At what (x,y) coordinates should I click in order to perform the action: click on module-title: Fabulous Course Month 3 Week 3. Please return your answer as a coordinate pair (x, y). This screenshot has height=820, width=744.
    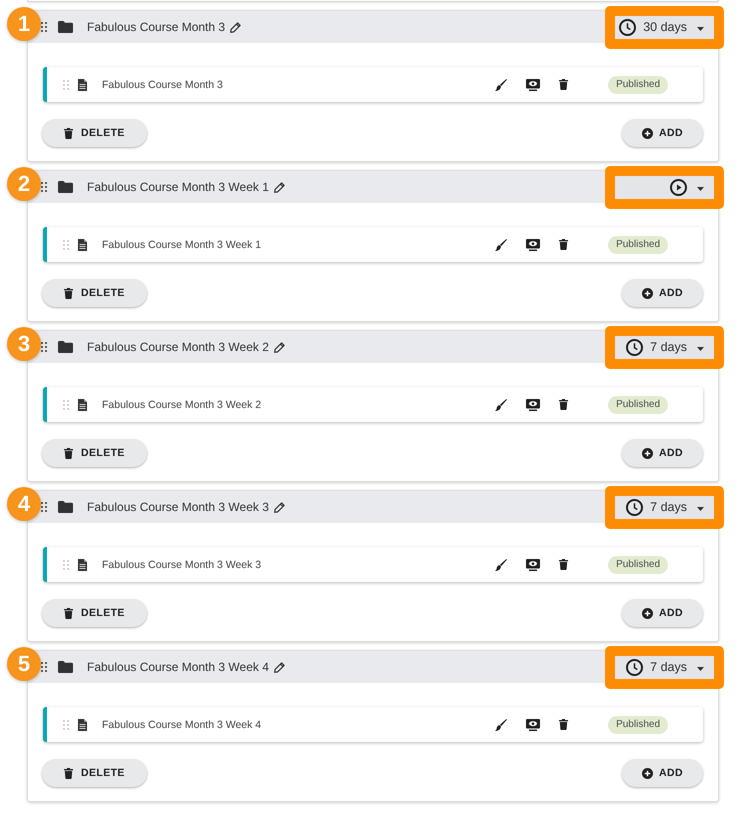
    Looking at the image, I should click on (178, 507).